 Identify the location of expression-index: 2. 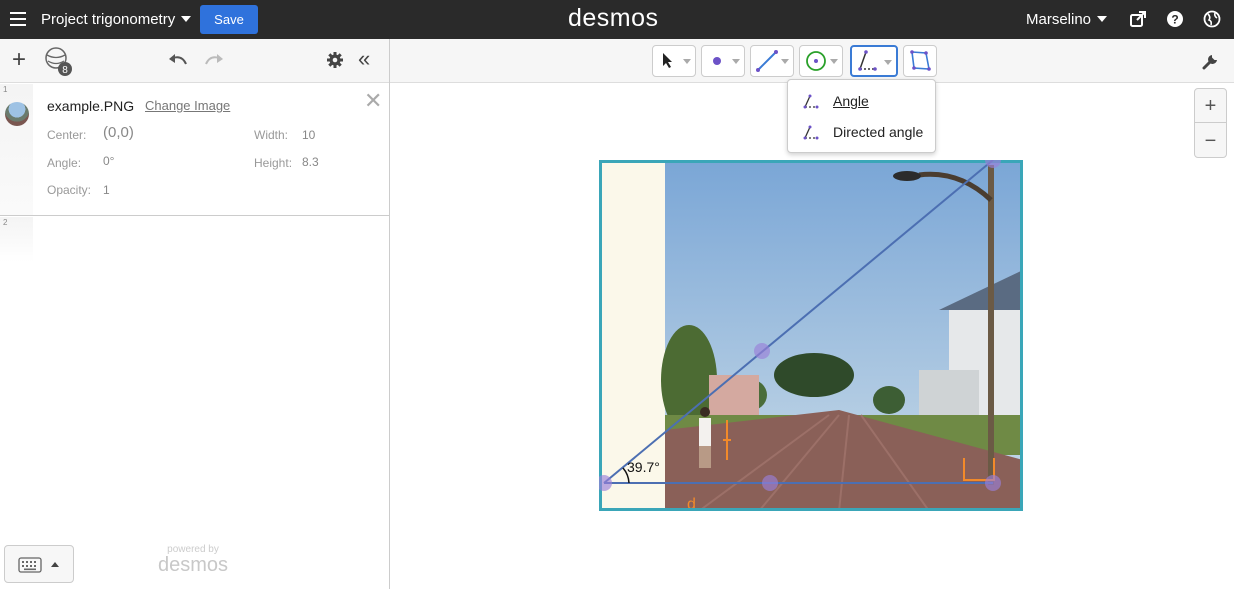
(5, 222).